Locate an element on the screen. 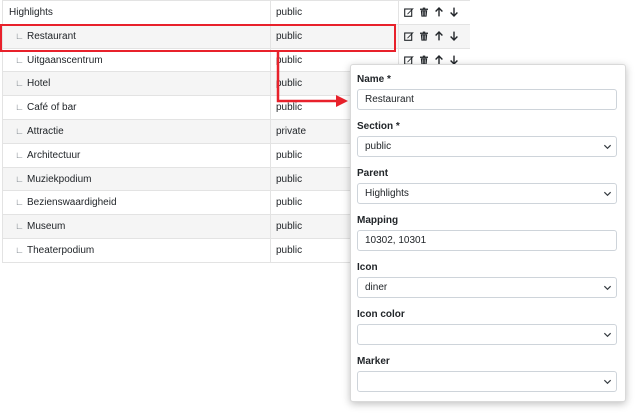 This screenshot has width=640, height=414. marker-select is located at coordinates (487, 381).